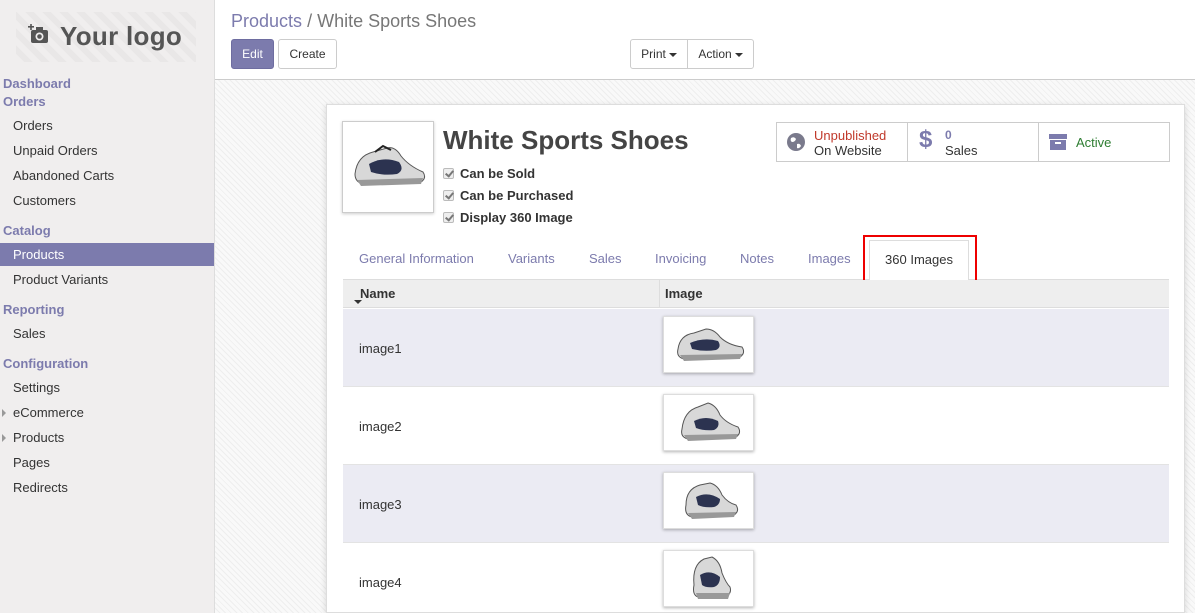 The width and height of the screenshot is (1195, 613). What do you see at coordinates (516, 217) in the screenshot?
I see `checkbox-label: Display 360 Image` at bounding box center [516, 217].